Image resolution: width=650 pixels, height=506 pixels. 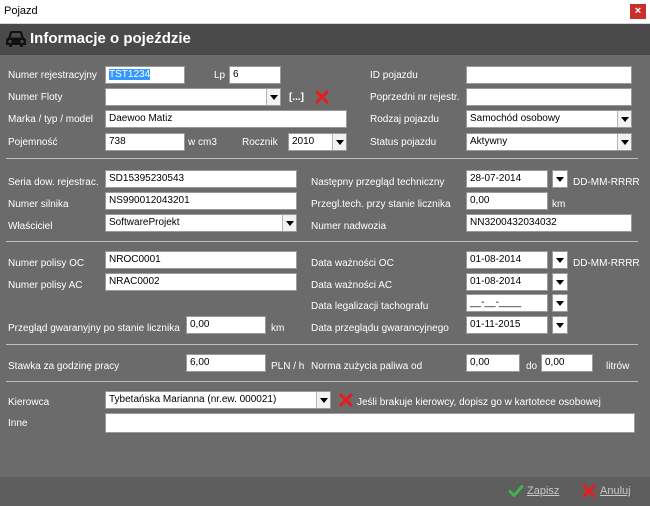 I want to click on year-select: 2010, so click(x=317, y=142).